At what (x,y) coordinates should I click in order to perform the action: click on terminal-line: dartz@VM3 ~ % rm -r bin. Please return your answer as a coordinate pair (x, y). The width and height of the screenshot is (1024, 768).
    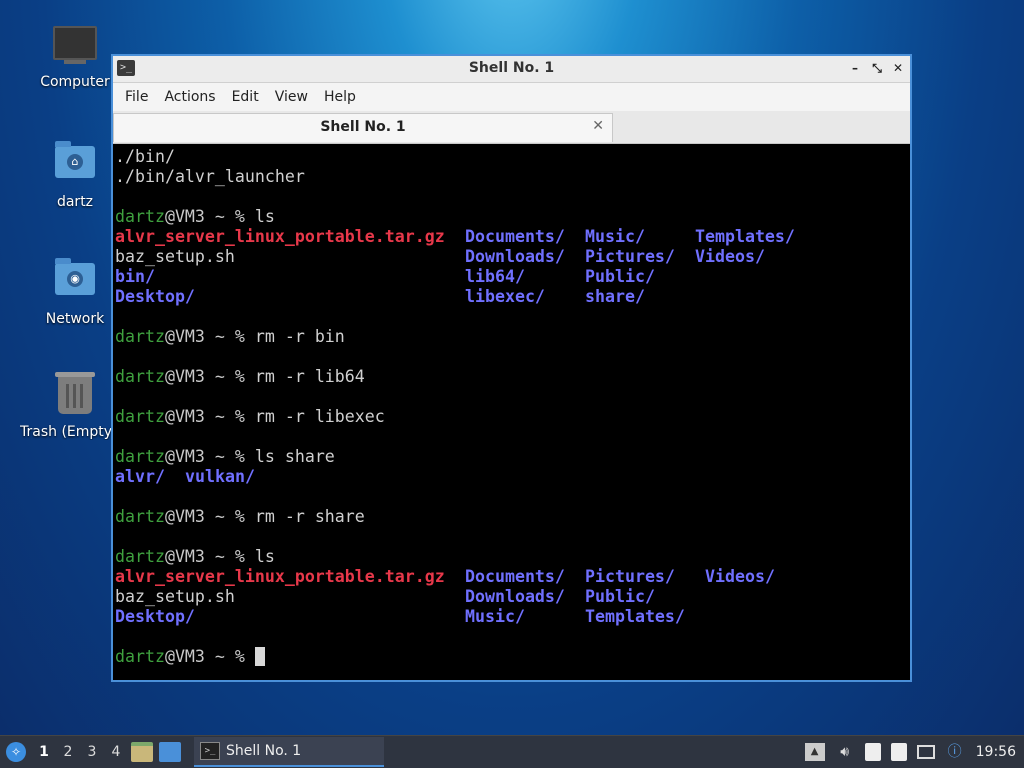
    Looking at the image, I should click on (512, 337).